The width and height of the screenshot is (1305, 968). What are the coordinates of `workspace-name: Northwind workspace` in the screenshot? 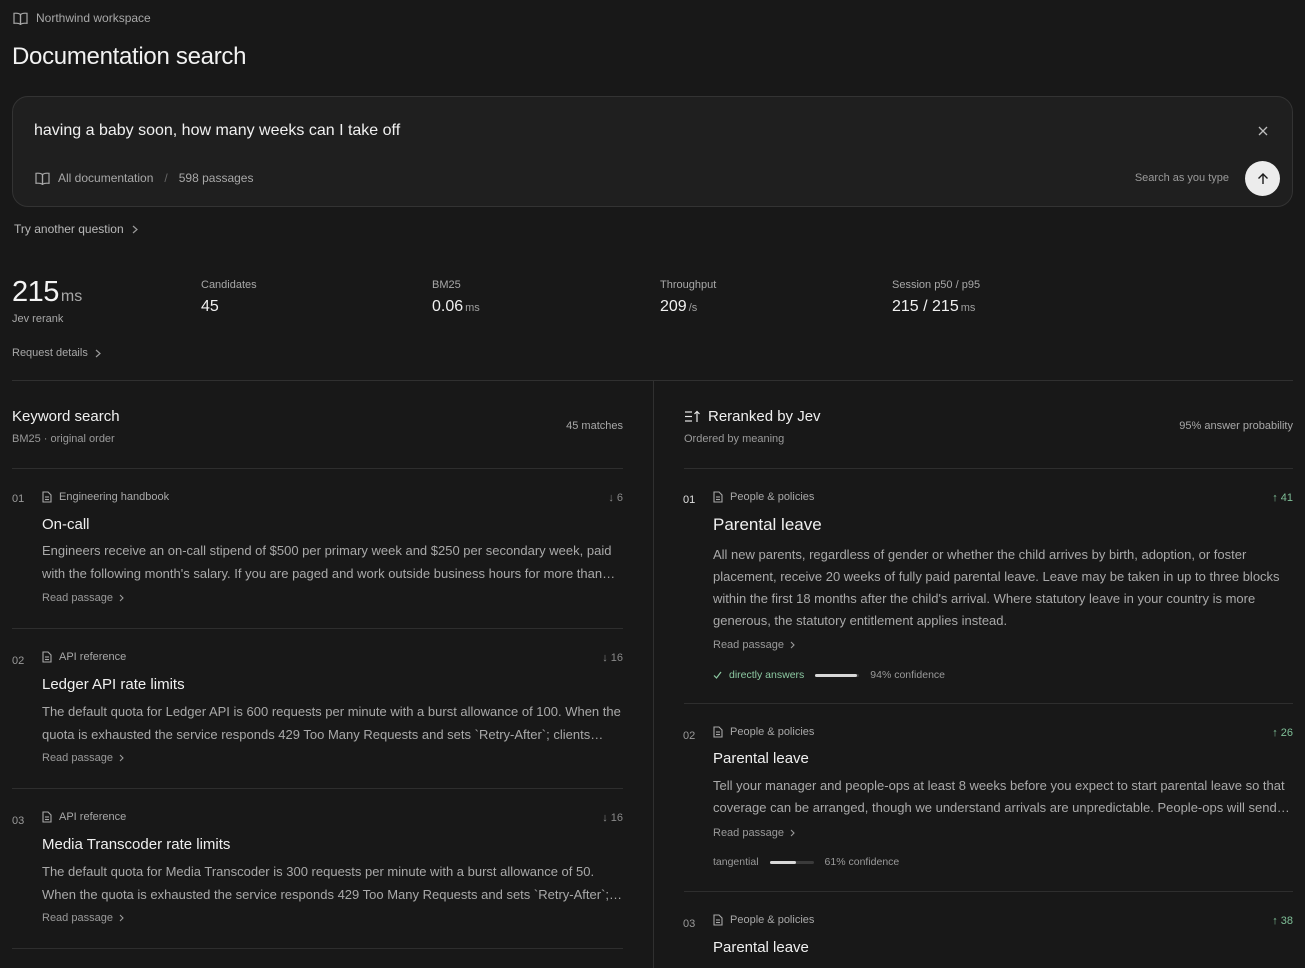 It's located at (93, 18).